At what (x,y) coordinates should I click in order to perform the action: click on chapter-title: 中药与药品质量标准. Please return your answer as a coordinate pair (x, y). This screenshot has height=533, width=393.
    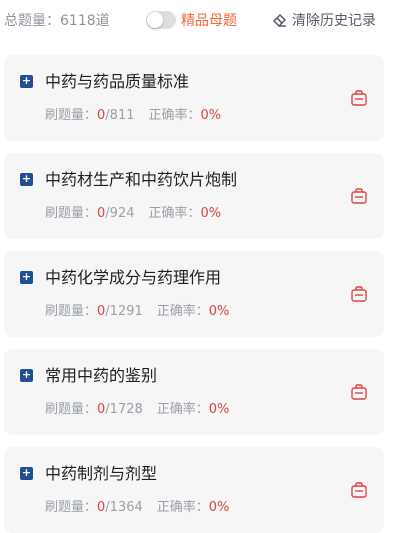
    Looking at the image, I should click on (117, 80).